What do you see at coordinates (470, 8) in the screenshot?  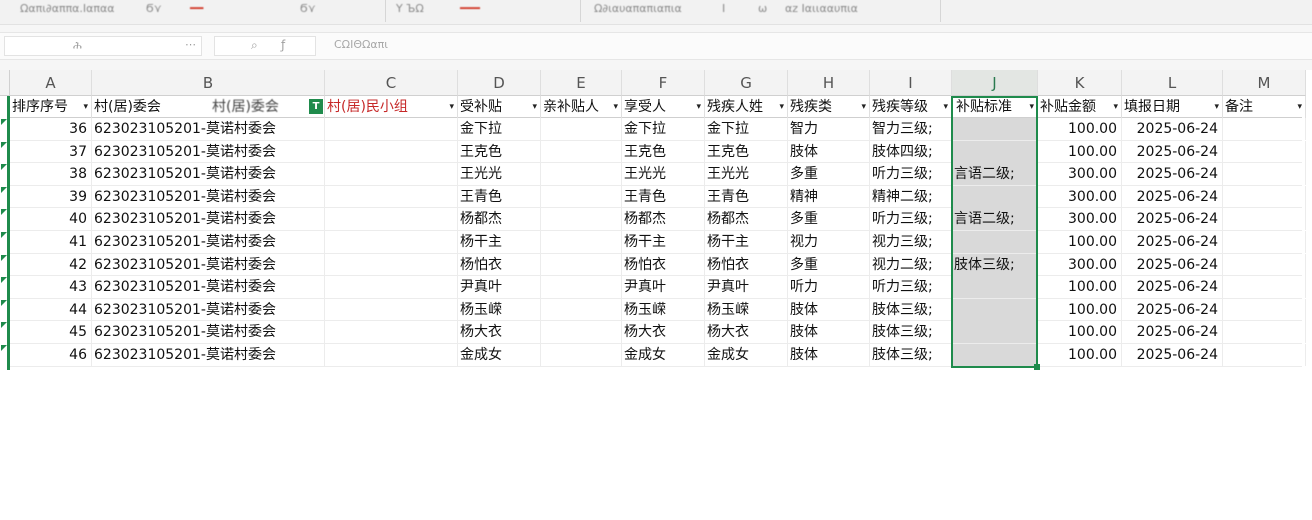 I see `ribbon-item-red: ━━━` at bounding box center [470, 8].